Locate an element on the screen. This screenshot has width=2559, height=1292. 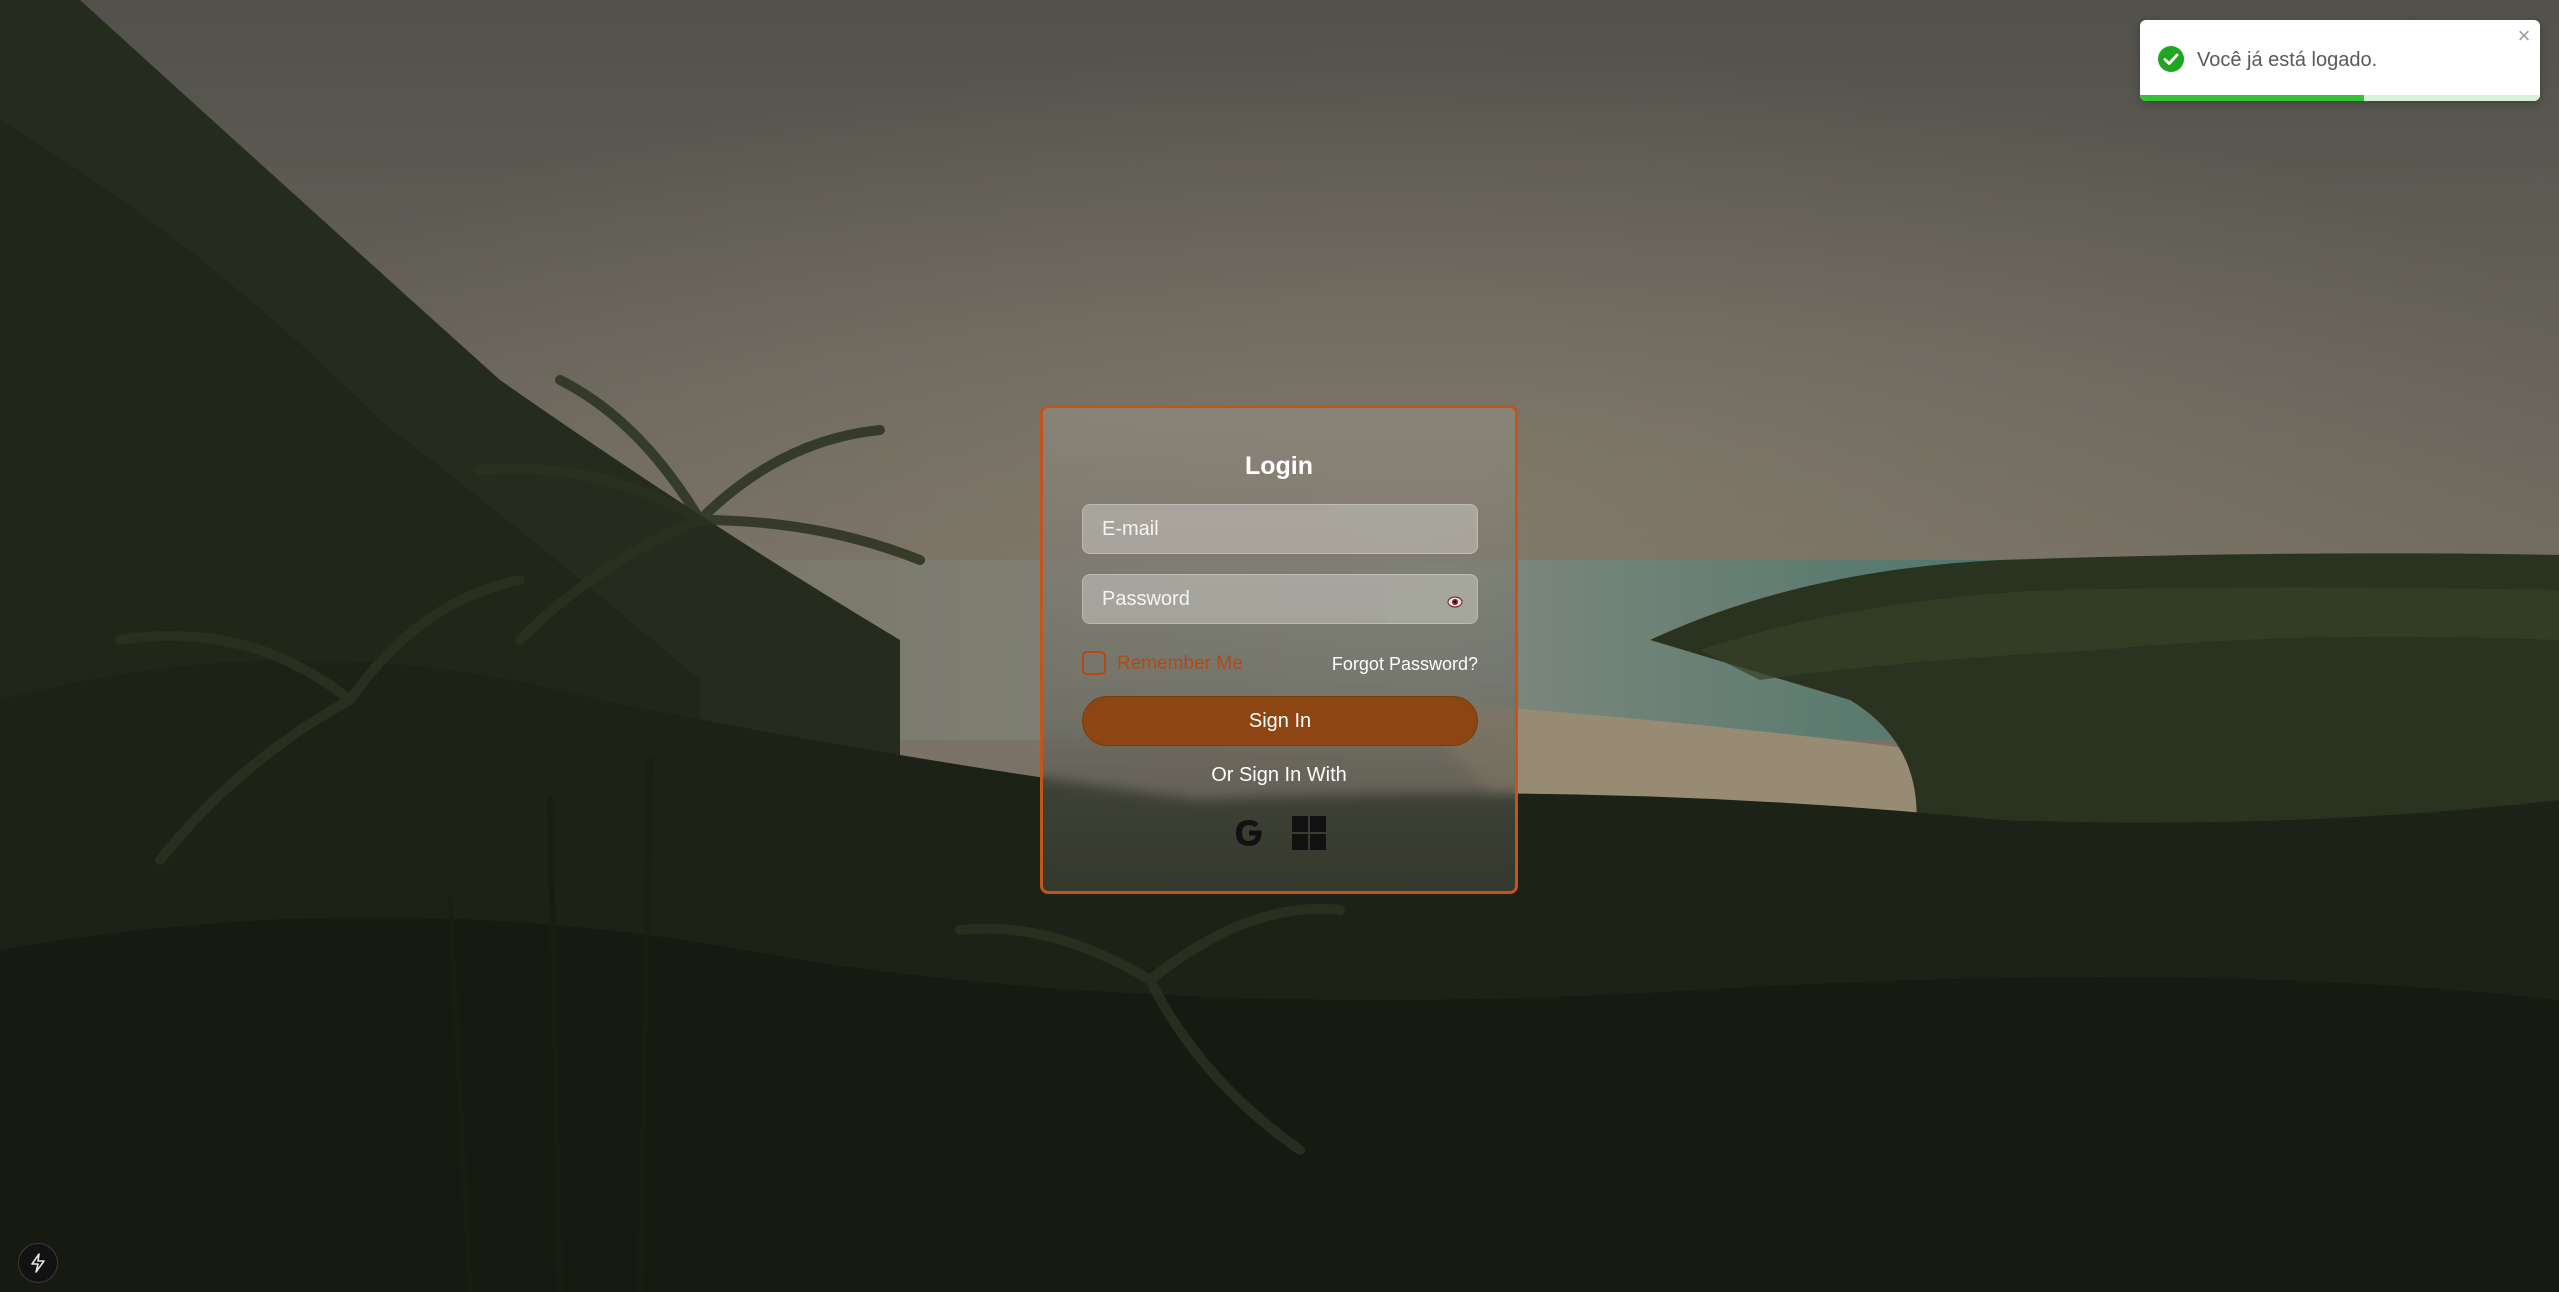
forgot-password-link: Forgot Password? is located at coordinates (1405, 664).